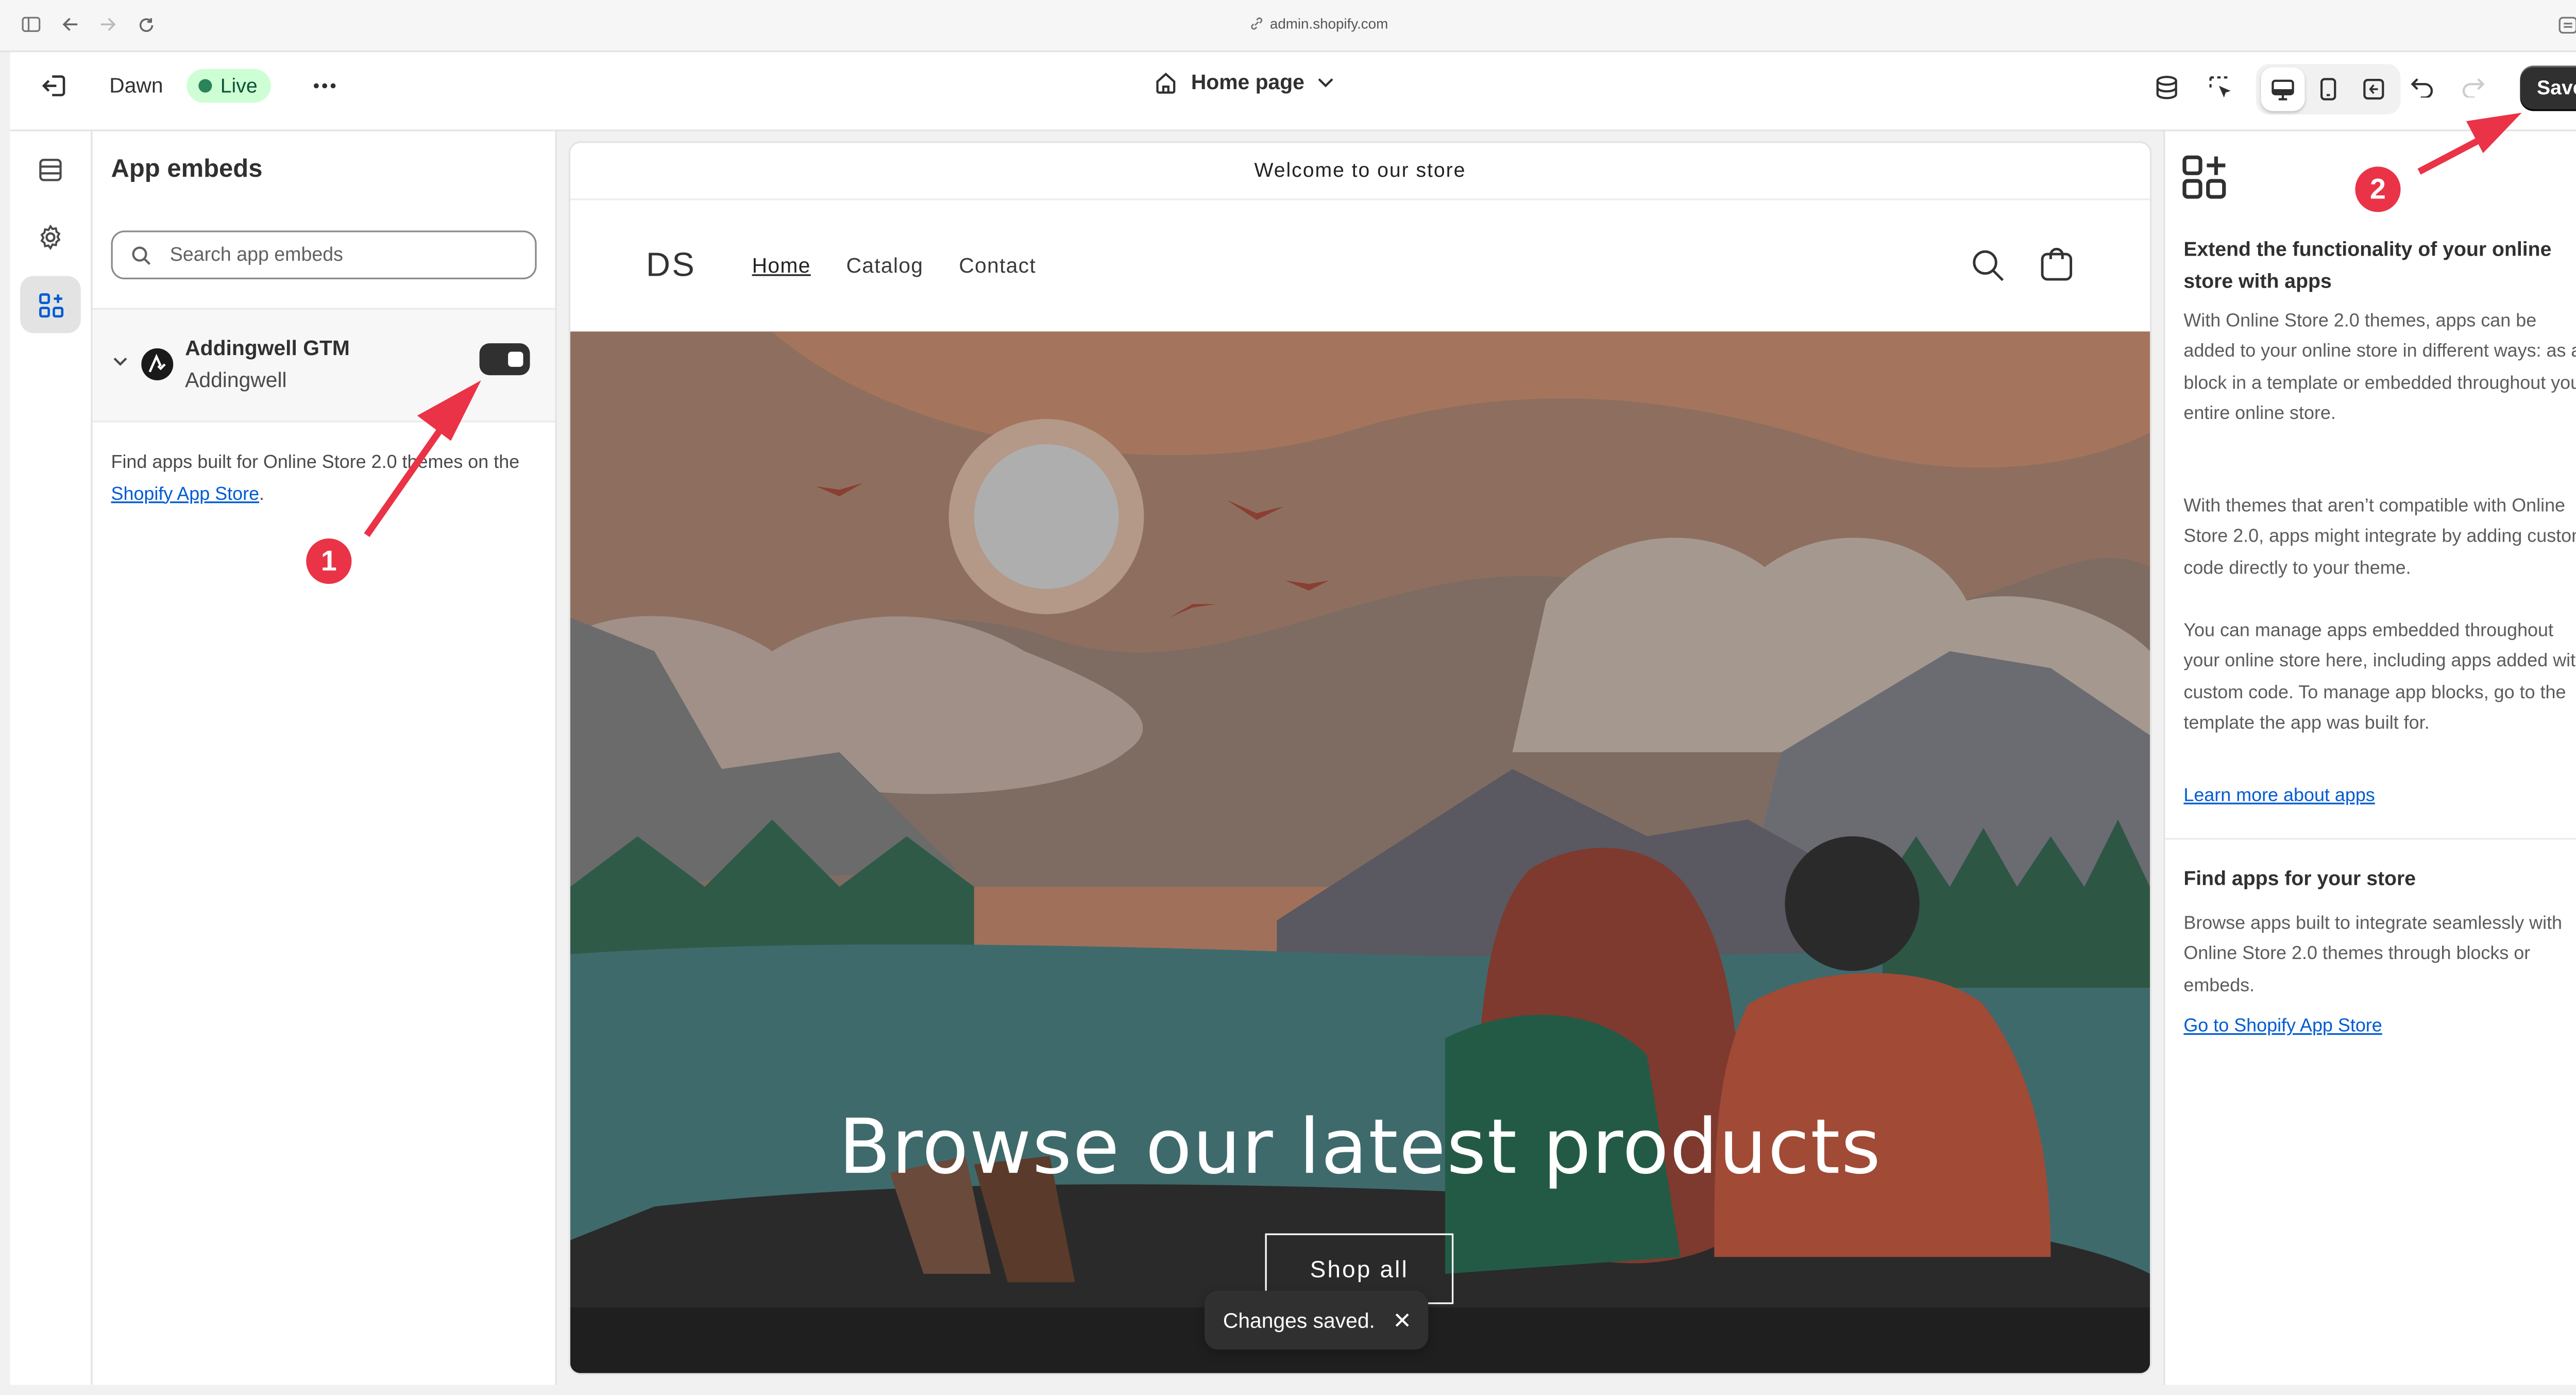 This screenshot has width=2576, height=1395. What do you see at coordinates (329, 561) in the screenshot?
I see `annotation-badge: 1` at bounding box center [329, 561].